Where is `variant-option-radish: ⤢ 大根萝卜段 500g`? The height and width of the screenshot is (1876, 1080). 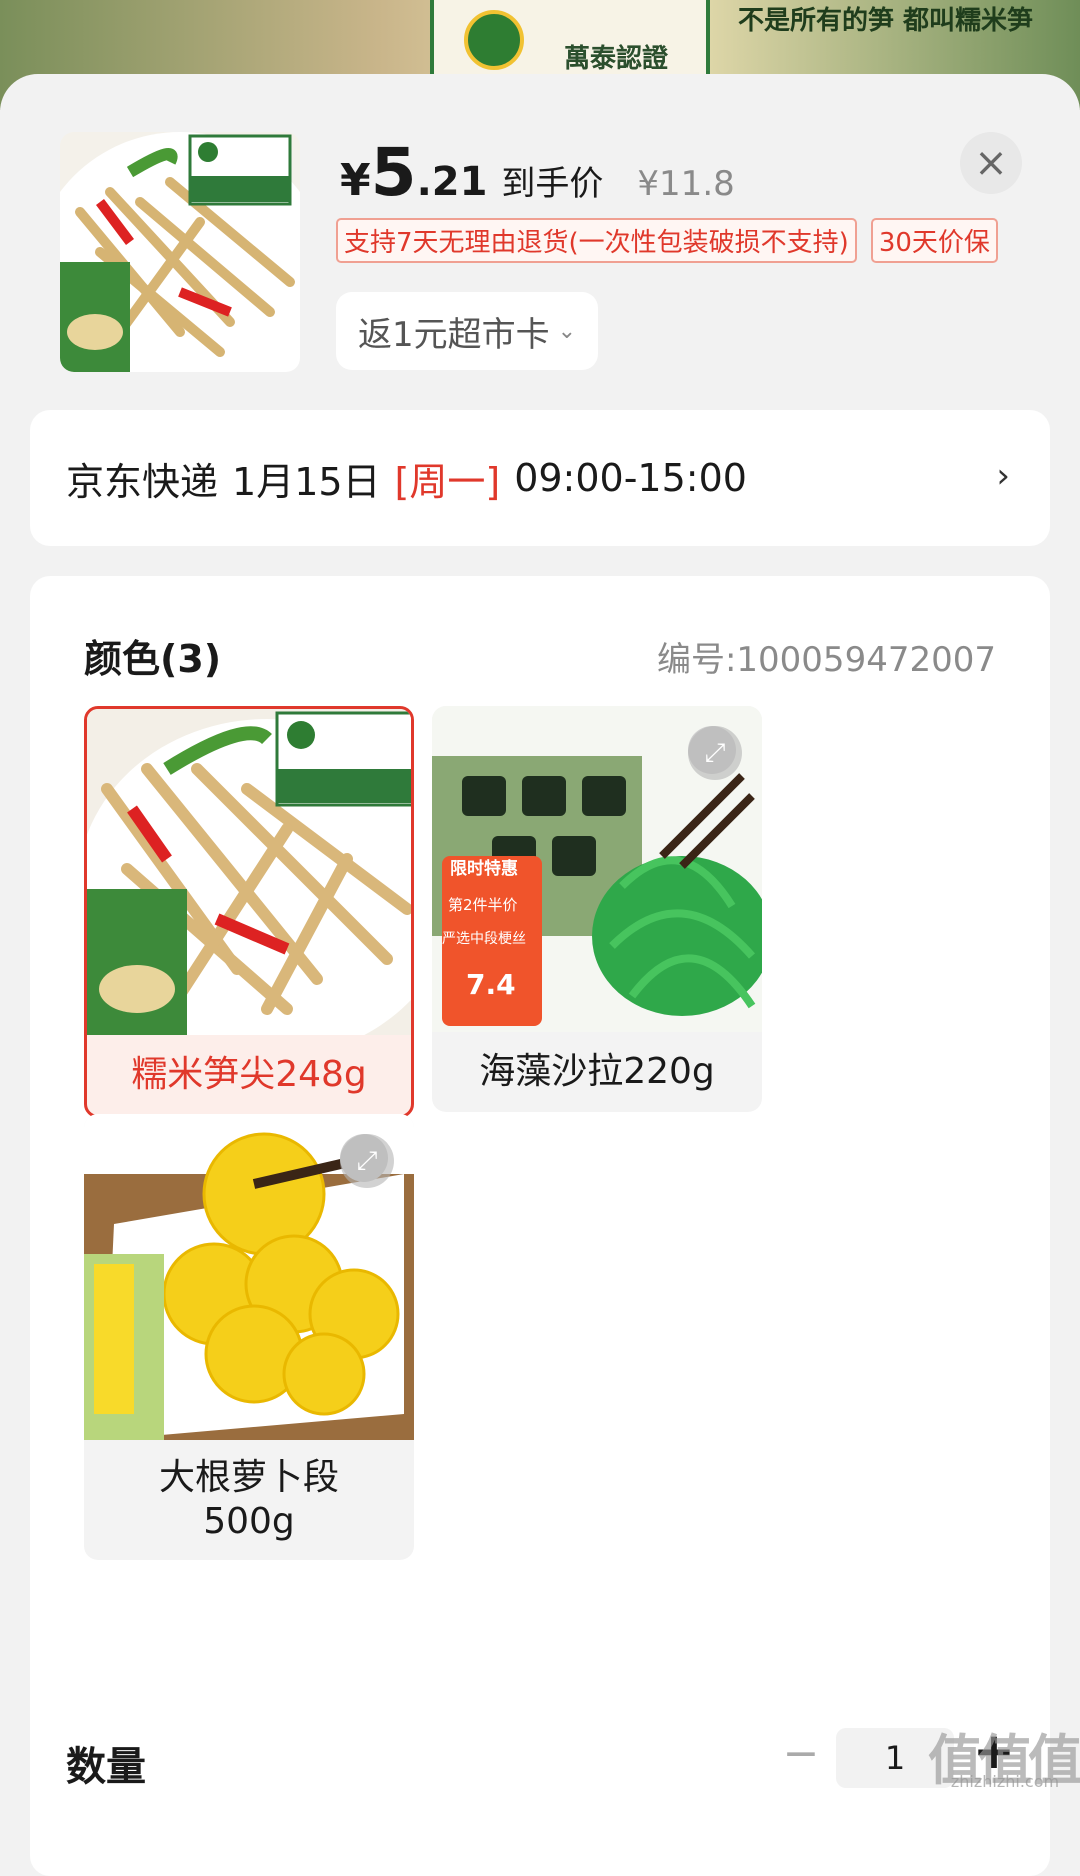 variant-option-radish: ⤢ 大根萝卜段 500g is located at coordinates (249, 1337).